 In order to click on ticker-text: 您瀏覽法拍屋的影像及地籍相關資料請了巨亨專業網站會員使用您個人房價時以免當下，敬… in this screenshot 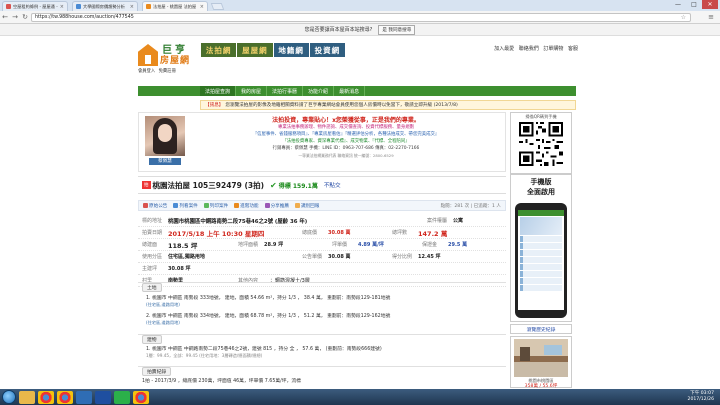, I will do `click(341, 105)`.